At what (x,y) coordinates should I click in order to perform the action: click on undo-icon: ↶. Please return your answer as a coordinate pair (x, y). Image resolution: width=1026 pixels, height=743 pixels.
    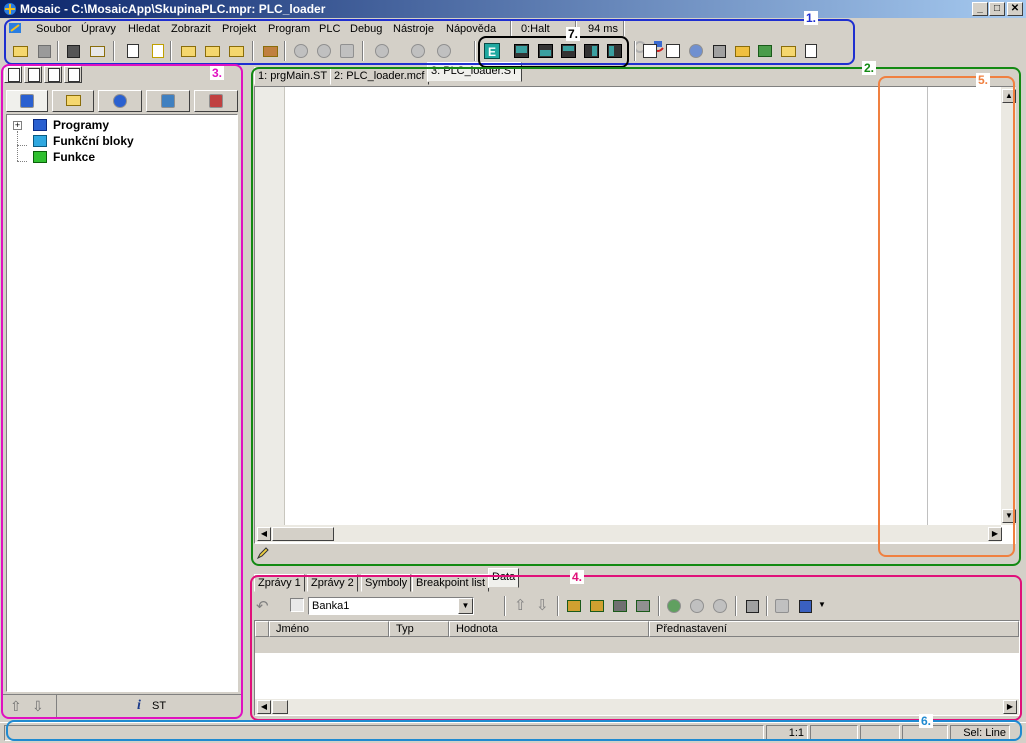
    Looking at the image, I should click on (262, 606).